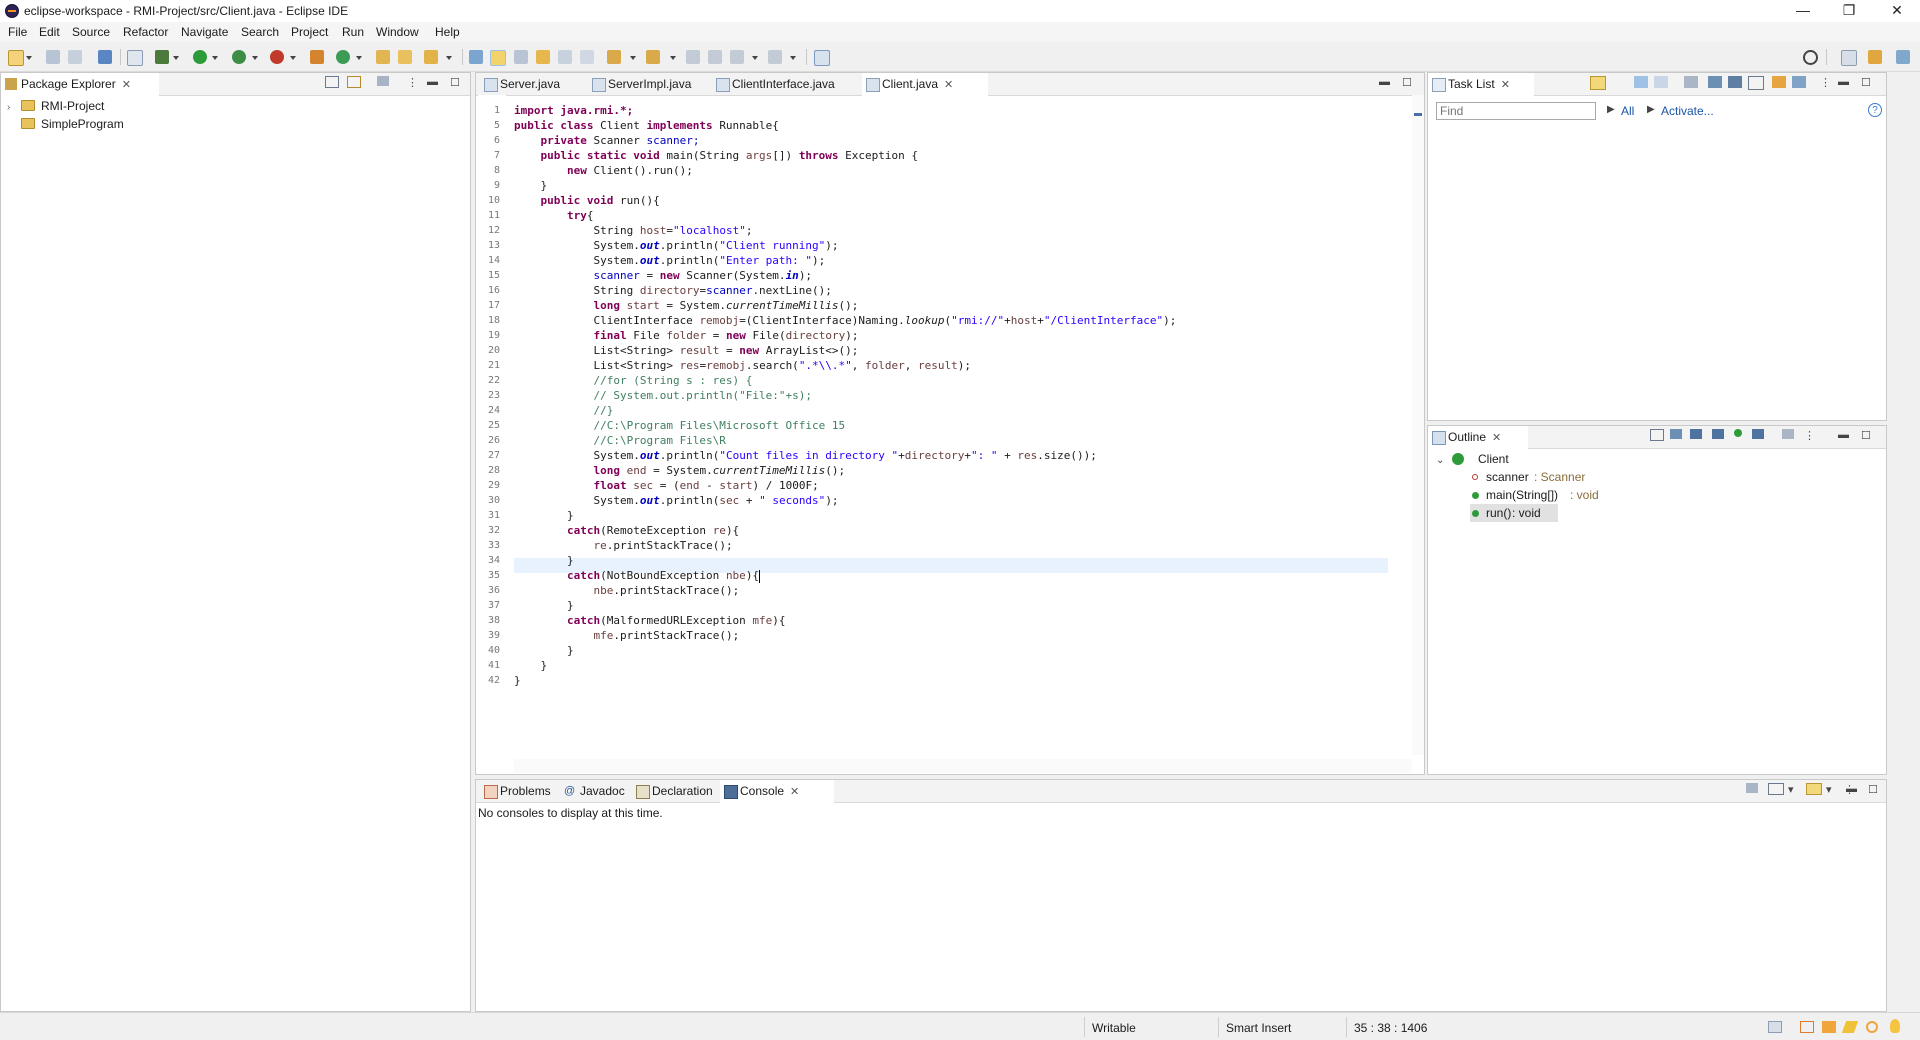 The image size is (1920, 1040). What do you see at coordinates (755, 58) in the screenshot?
I see `back-dropdown-icon` at bounding box center [755, 58].